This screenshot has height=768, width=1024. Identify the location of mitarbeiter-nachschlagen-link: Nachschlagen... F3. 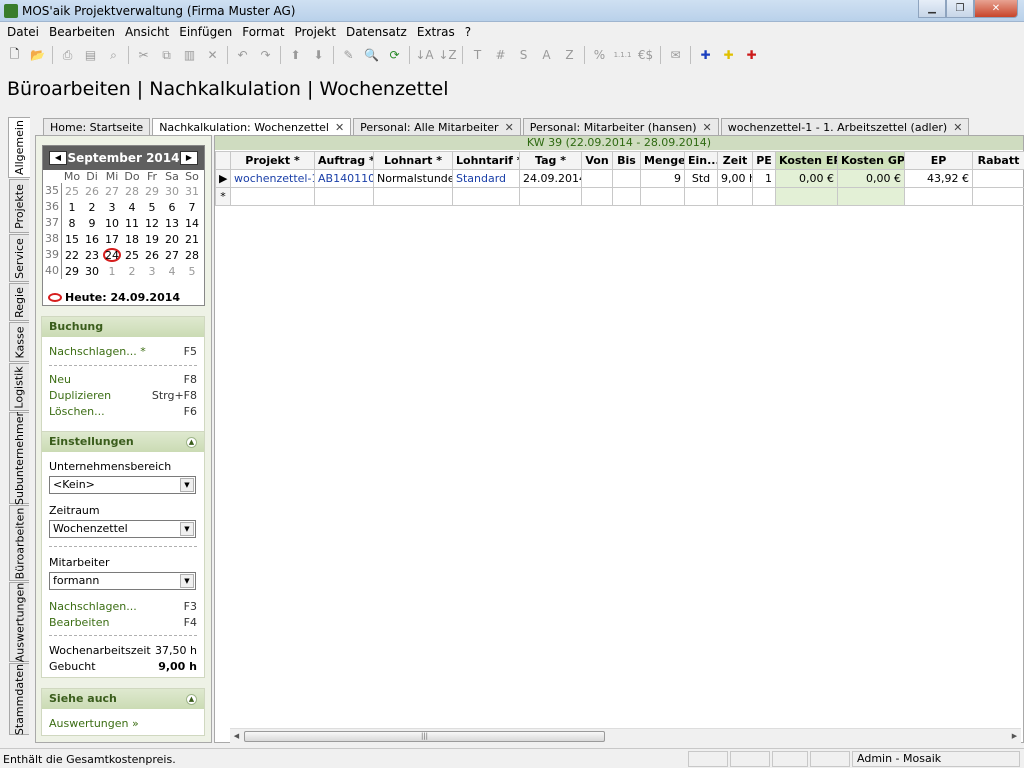
(123, 606).